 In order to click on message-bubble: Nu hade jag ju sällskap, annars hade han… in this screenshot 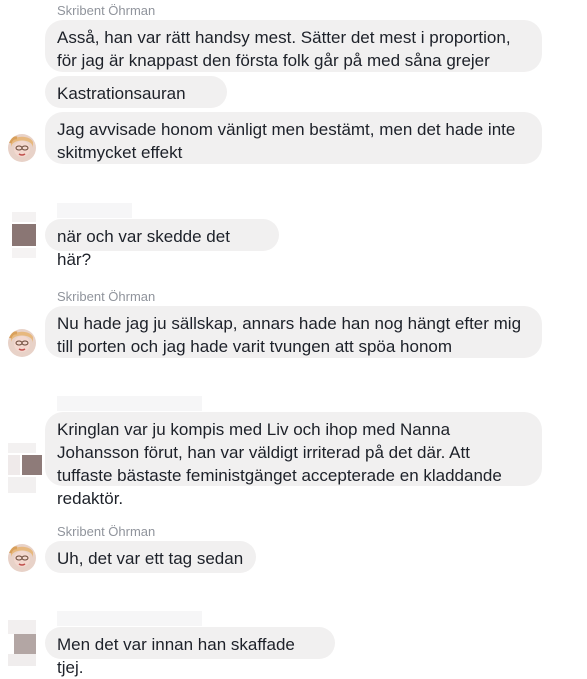, I will do `click(293, 332)`.